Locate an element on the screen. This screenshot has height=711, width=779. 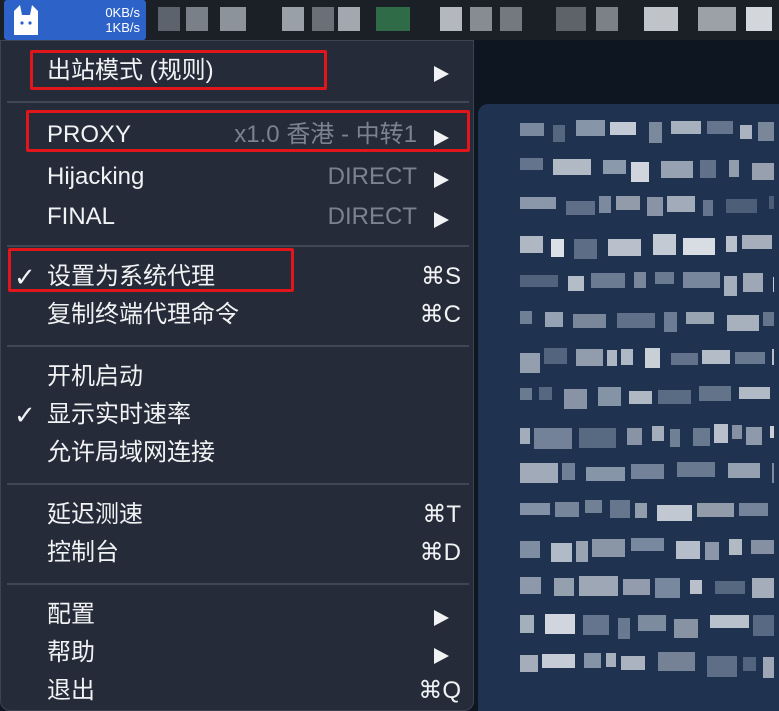
menu-item-hijacking: Hijacking DIRECT is located at coordinates (238, 177).